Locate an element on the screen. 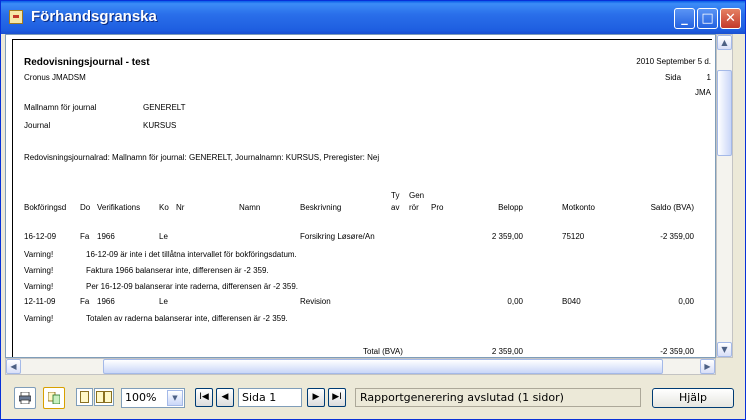 The image size is (746, 420). col-type-top: Ty is located at coordinates (395, 195).